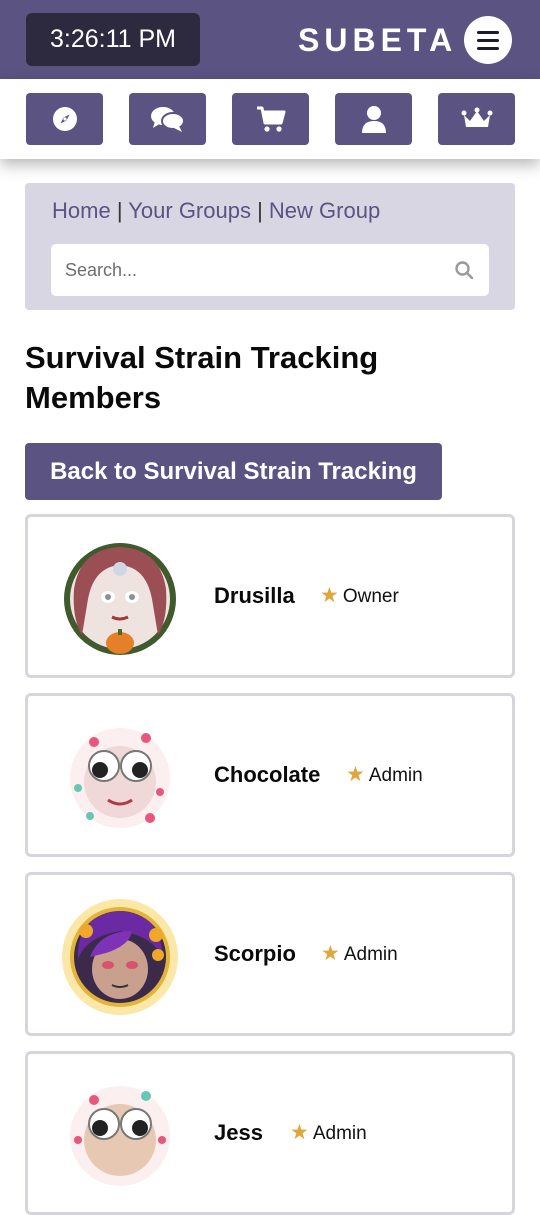 This screenshot has width=540, height=1215. Describe the element at coordinates (202, 377) in the screenshot. I see `page-title: Survival Strain Tracking Members` at that location.